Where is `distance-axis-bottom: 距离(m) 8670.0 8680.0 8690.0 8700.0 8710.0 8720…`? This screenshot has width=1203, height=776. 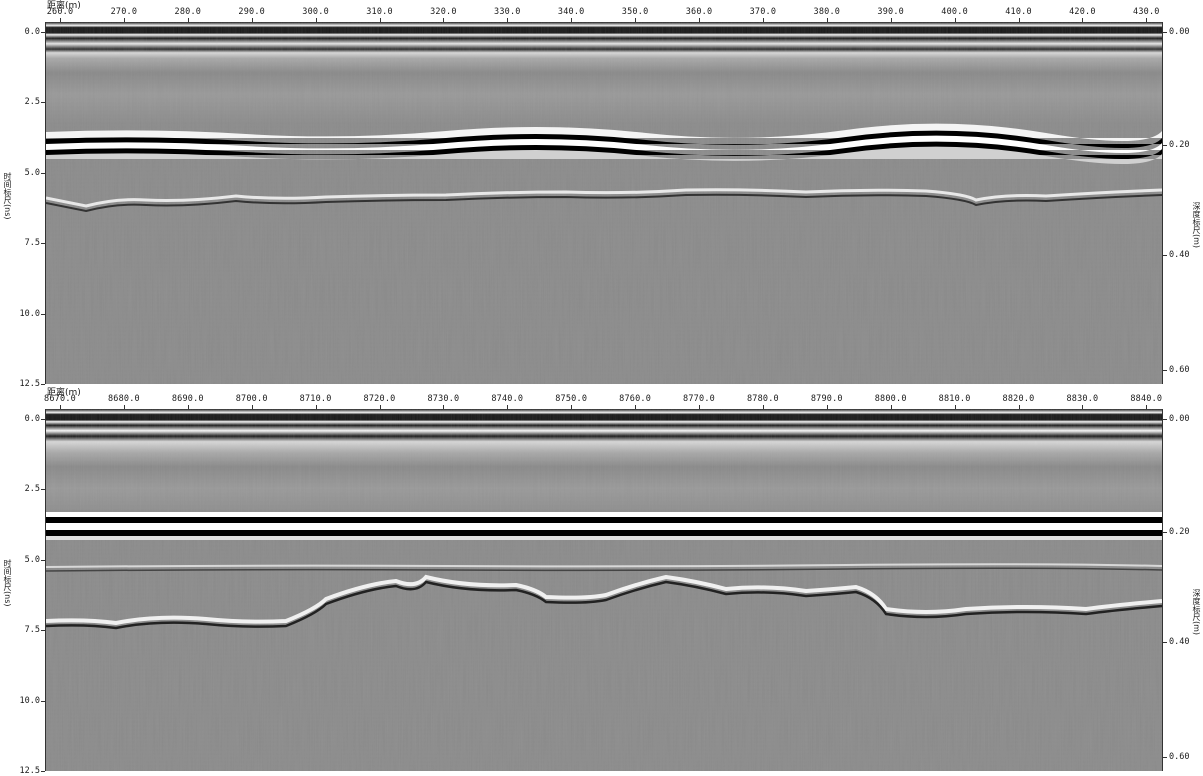
distance-axis-bottom: 距离(m) 8670.0 8680.0 8690.0 8700.0 8710.0 8720… is located at coordinates (603, 398).